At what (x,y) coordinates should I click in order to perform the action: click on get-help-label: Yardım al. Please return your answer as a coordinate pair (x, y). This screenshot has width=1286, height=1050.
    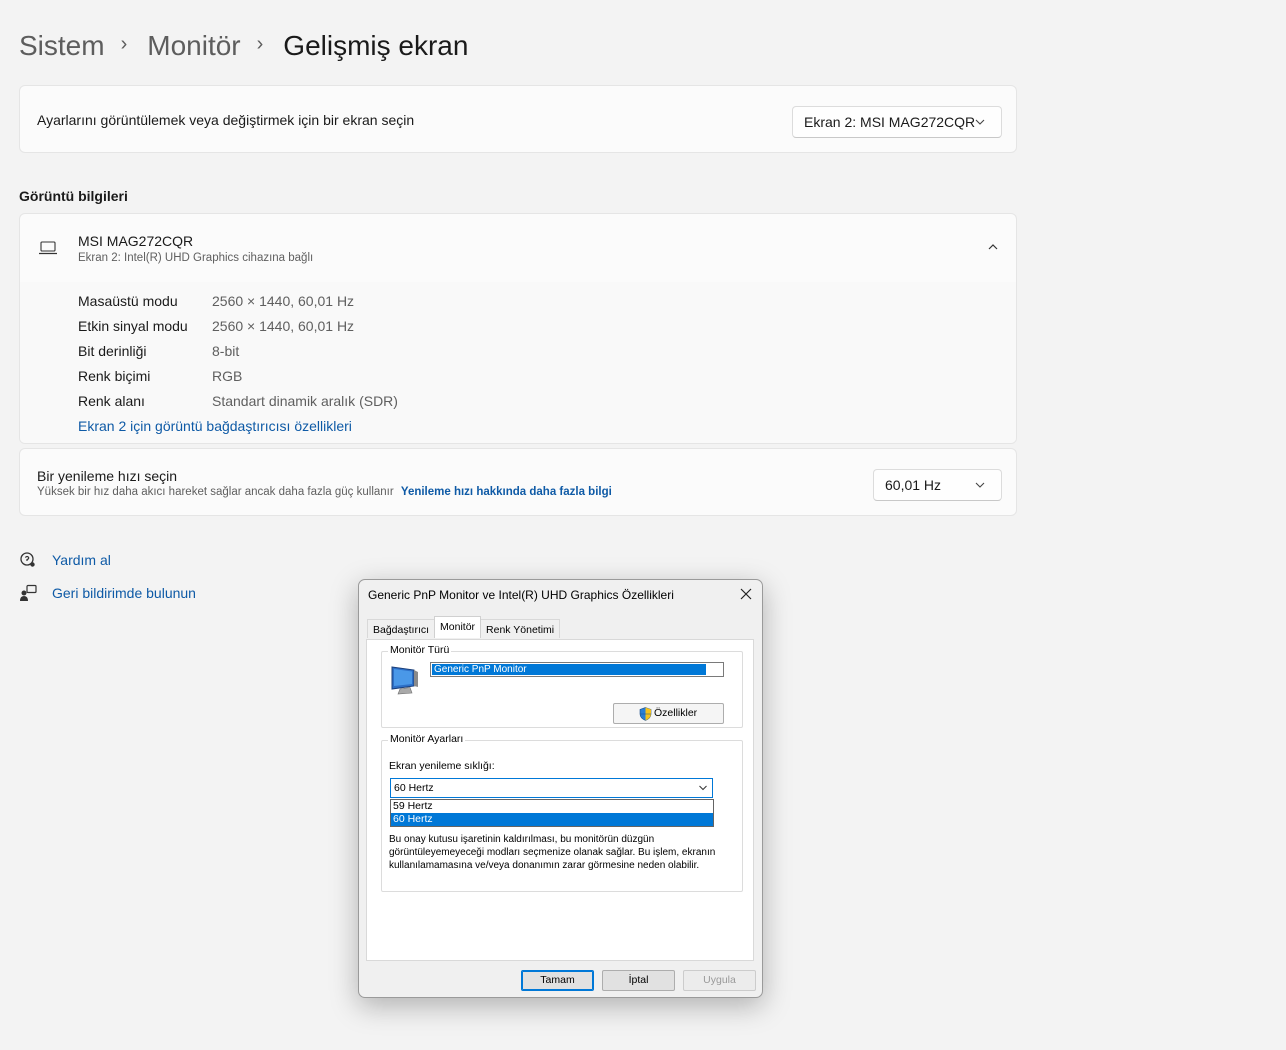
    Looking at the image, I should click on (81, 560).